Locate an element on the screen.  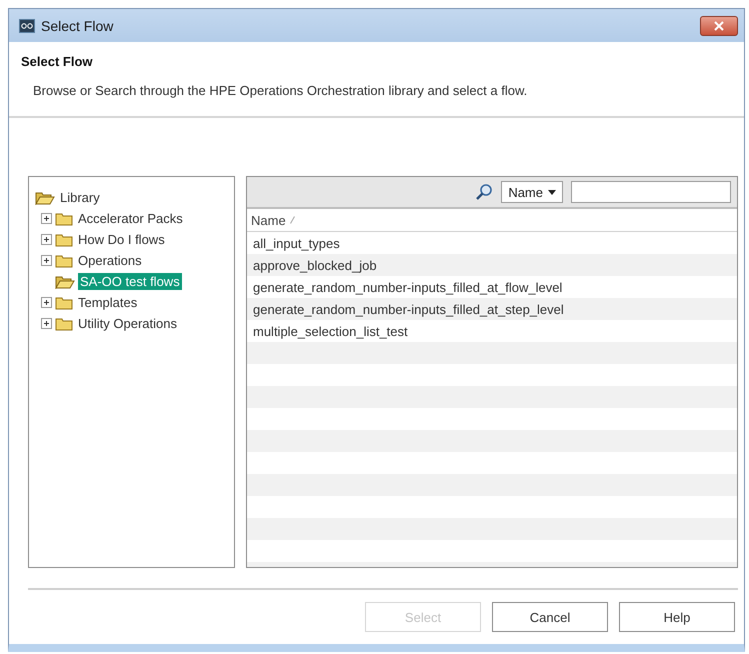
search-icon is located at coordinates (484, 192).